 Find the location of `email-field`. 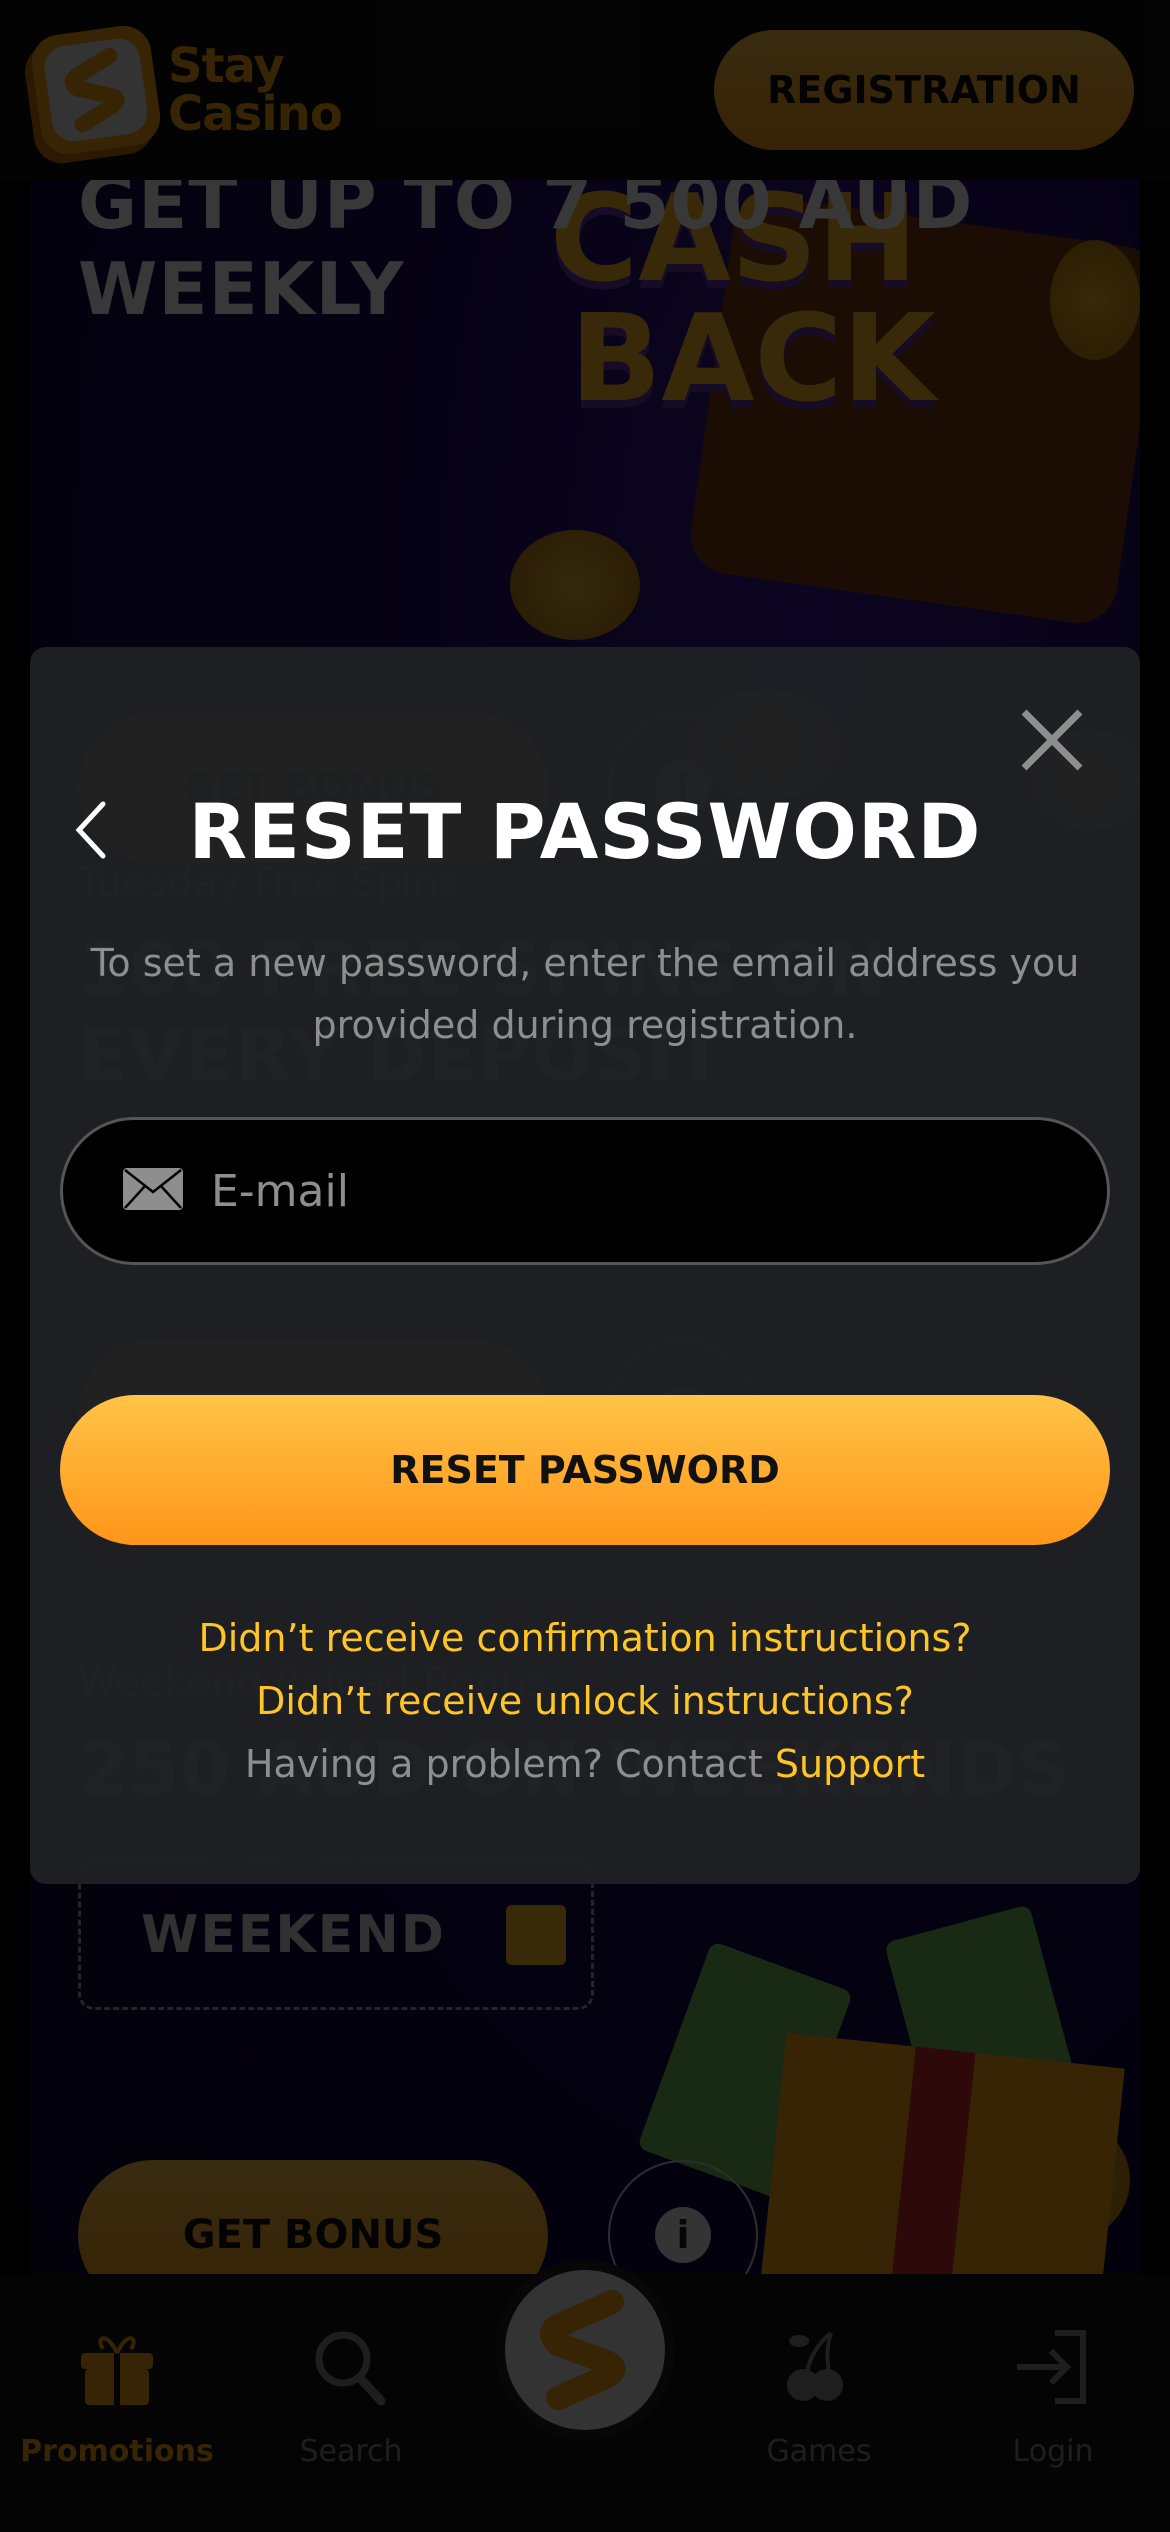

email-field is located at coordinates (585, 1191).